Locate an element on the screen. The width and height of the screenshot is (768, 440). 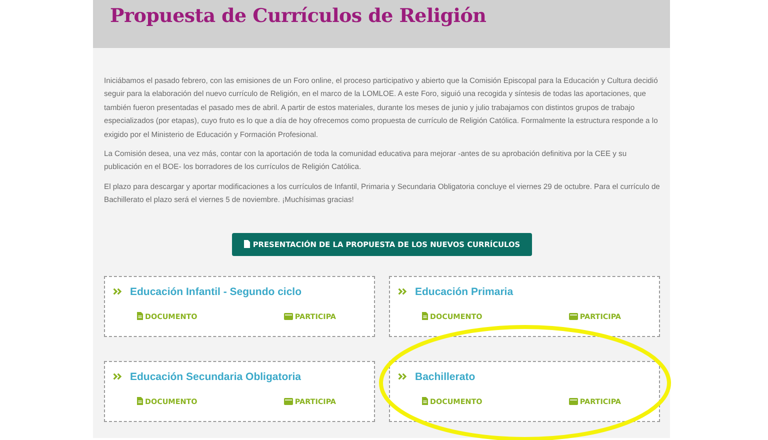
card-title: Educación Primaria is located at coordinates (464, 292).